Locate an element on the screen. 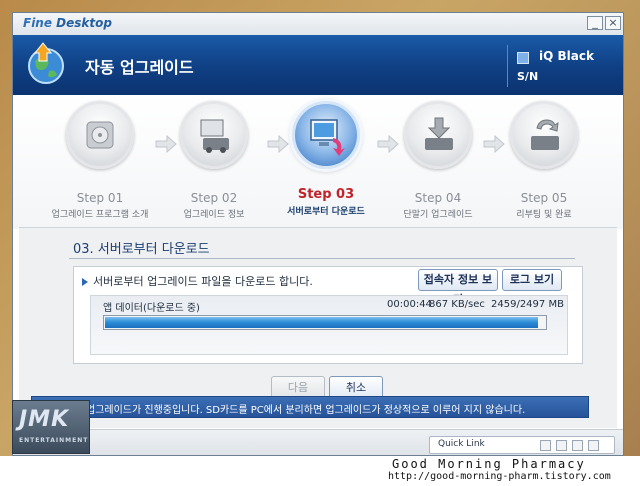 The height and width of the screenshot is (486, 640). download-icon is located at coordinates (561, 445).